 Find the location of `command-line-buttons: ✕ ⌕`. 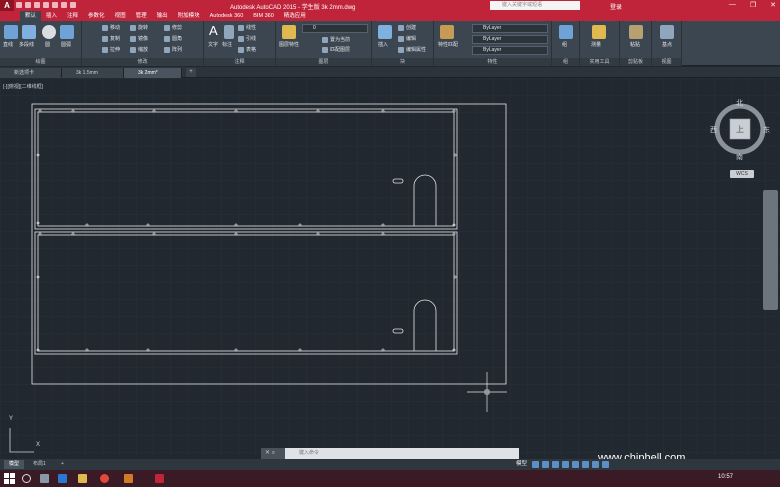

command-line-buttons: ✕ ⌕ is located at coordinates (273, 453).